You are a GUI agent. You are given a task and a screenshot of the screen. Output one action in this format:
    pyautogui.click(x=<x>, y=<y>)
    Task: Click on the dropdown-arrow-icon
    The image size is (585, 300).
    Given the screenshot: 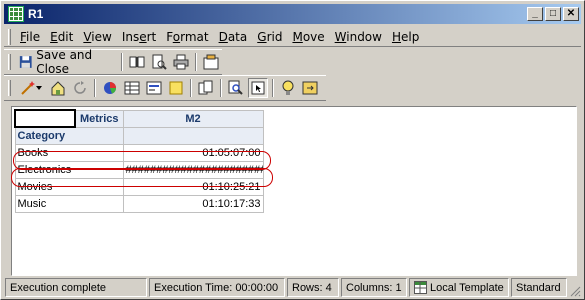 What is the action you would take?
    pyautogui.click(x=39, y=88)
    